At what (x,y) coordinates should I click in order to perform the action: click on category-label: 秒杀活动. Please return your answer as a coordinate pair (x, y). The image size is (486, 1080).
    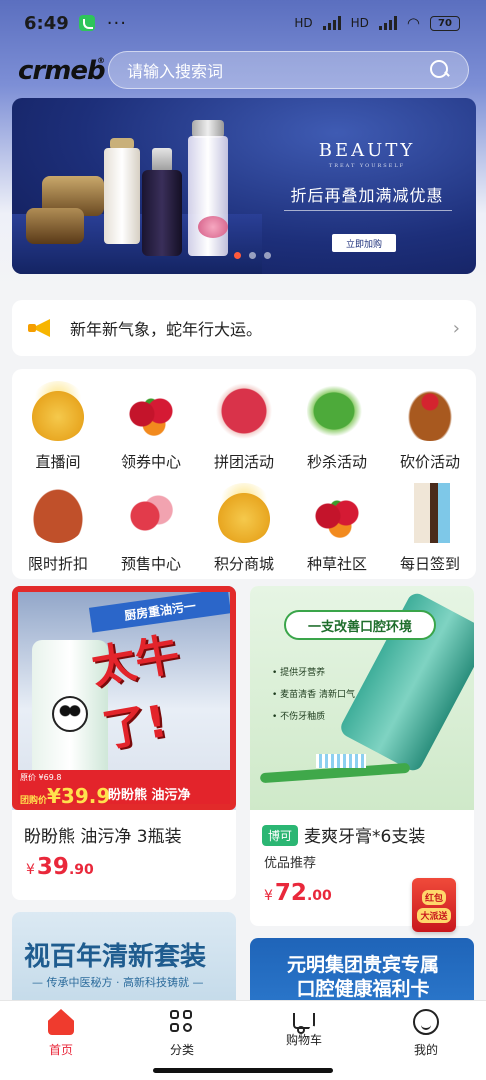
    Looking at the image, I should click on (336, 462).